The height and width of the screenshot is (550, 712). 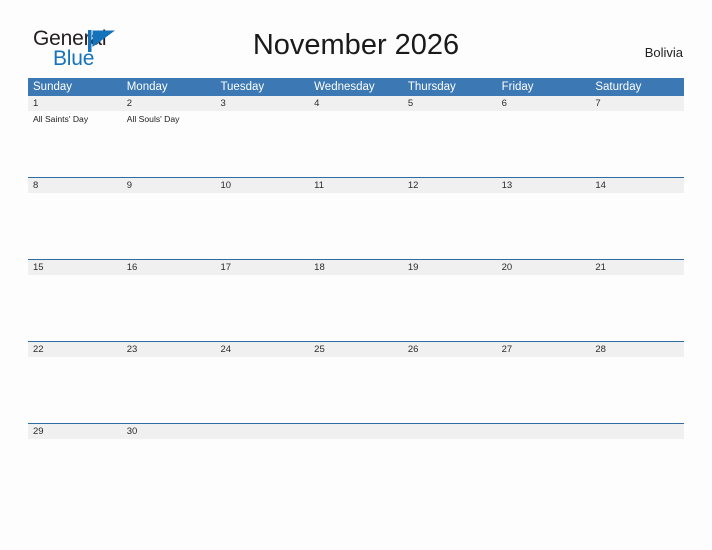 What do you see at coordinates (356, 103) in the screenshot?
I see `day-number: 4` at bounding box center [356, 103].